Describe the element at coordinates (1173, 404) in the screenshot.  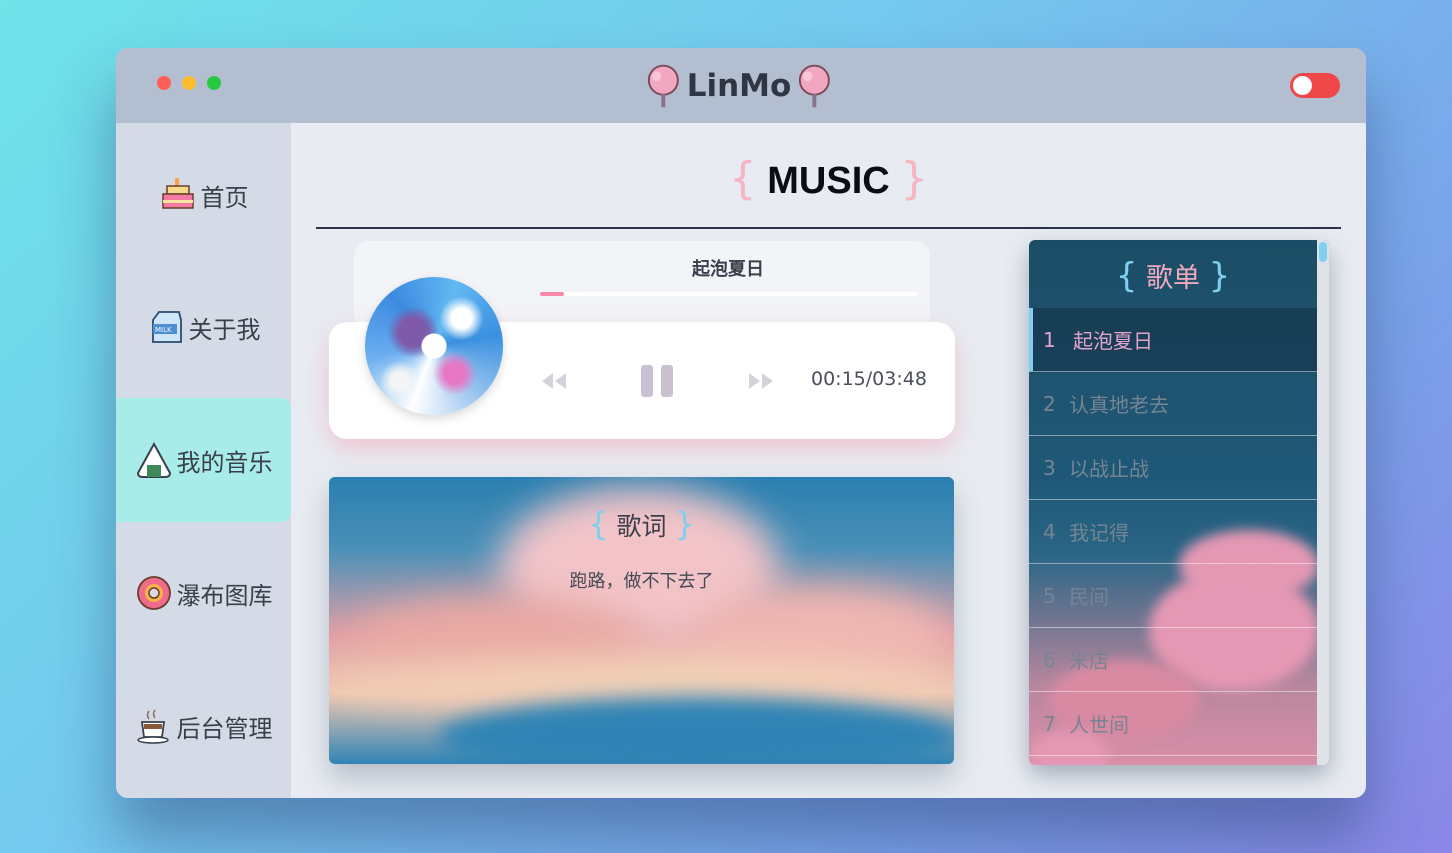
I see `playlist-item: 2 认真地老去` at that location.